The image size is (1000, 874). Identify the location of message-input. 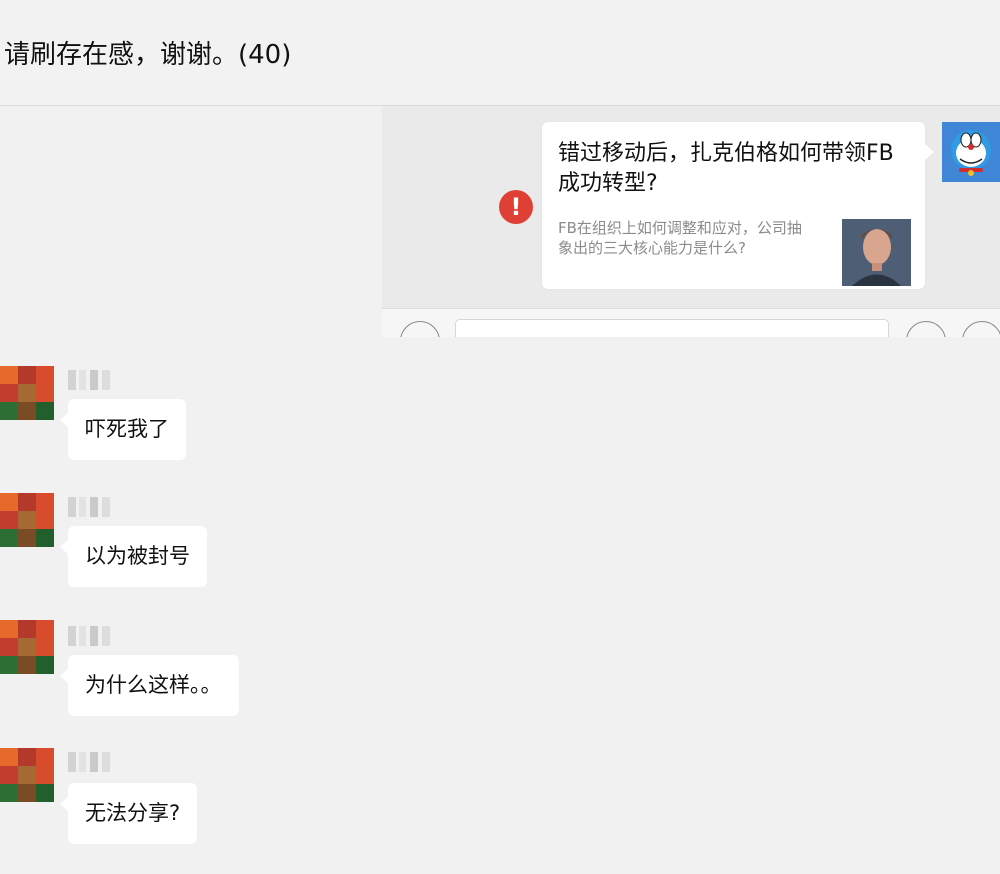
(672, 328).